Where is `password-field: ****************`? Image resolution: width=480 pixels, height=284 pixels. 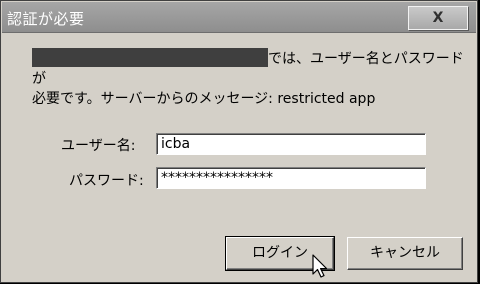 password-field: **************** is located at coordinates (291, 178).